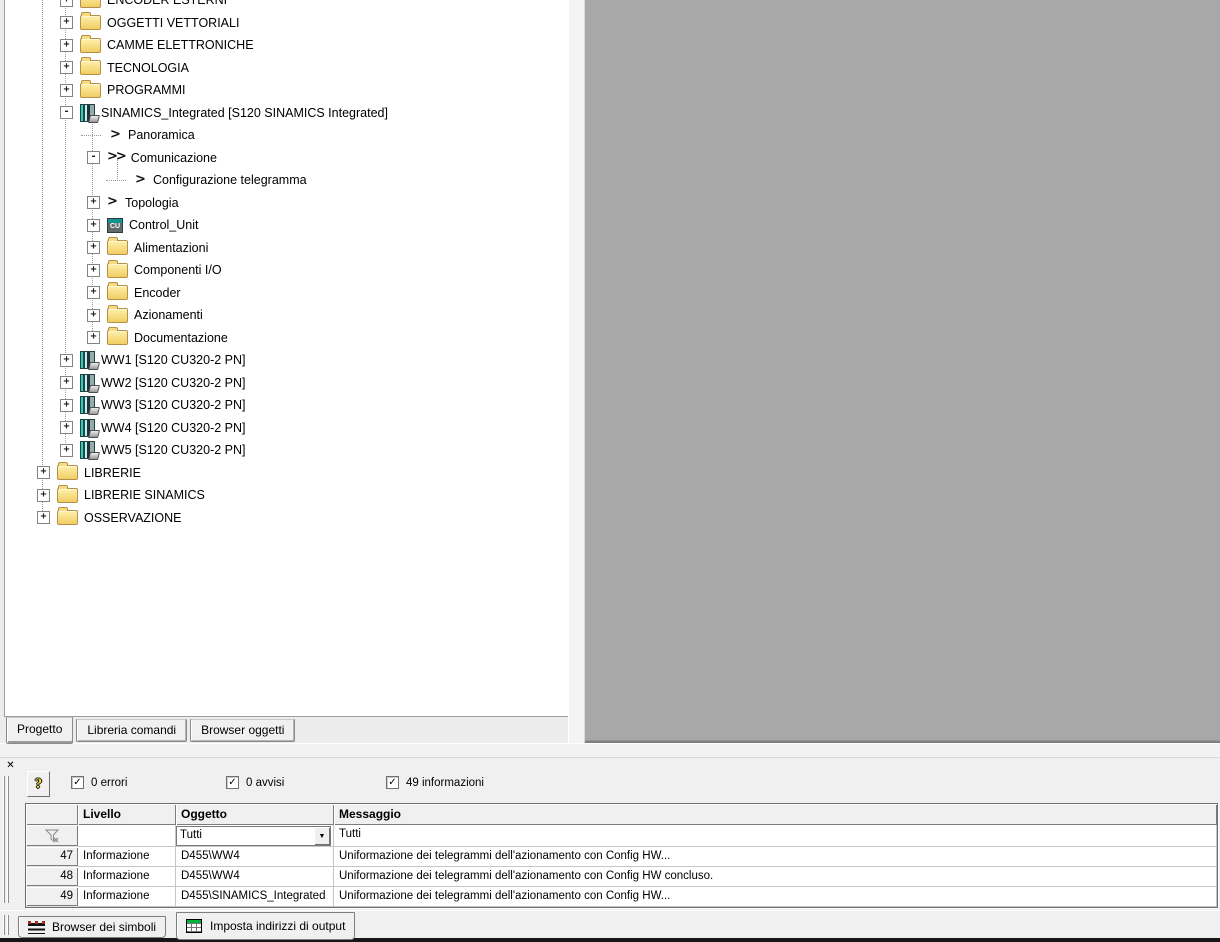  What do you see at coordinates (115, 225) in the screenshot?
I see `control-unit-icon` at bounding box center [115, 225].